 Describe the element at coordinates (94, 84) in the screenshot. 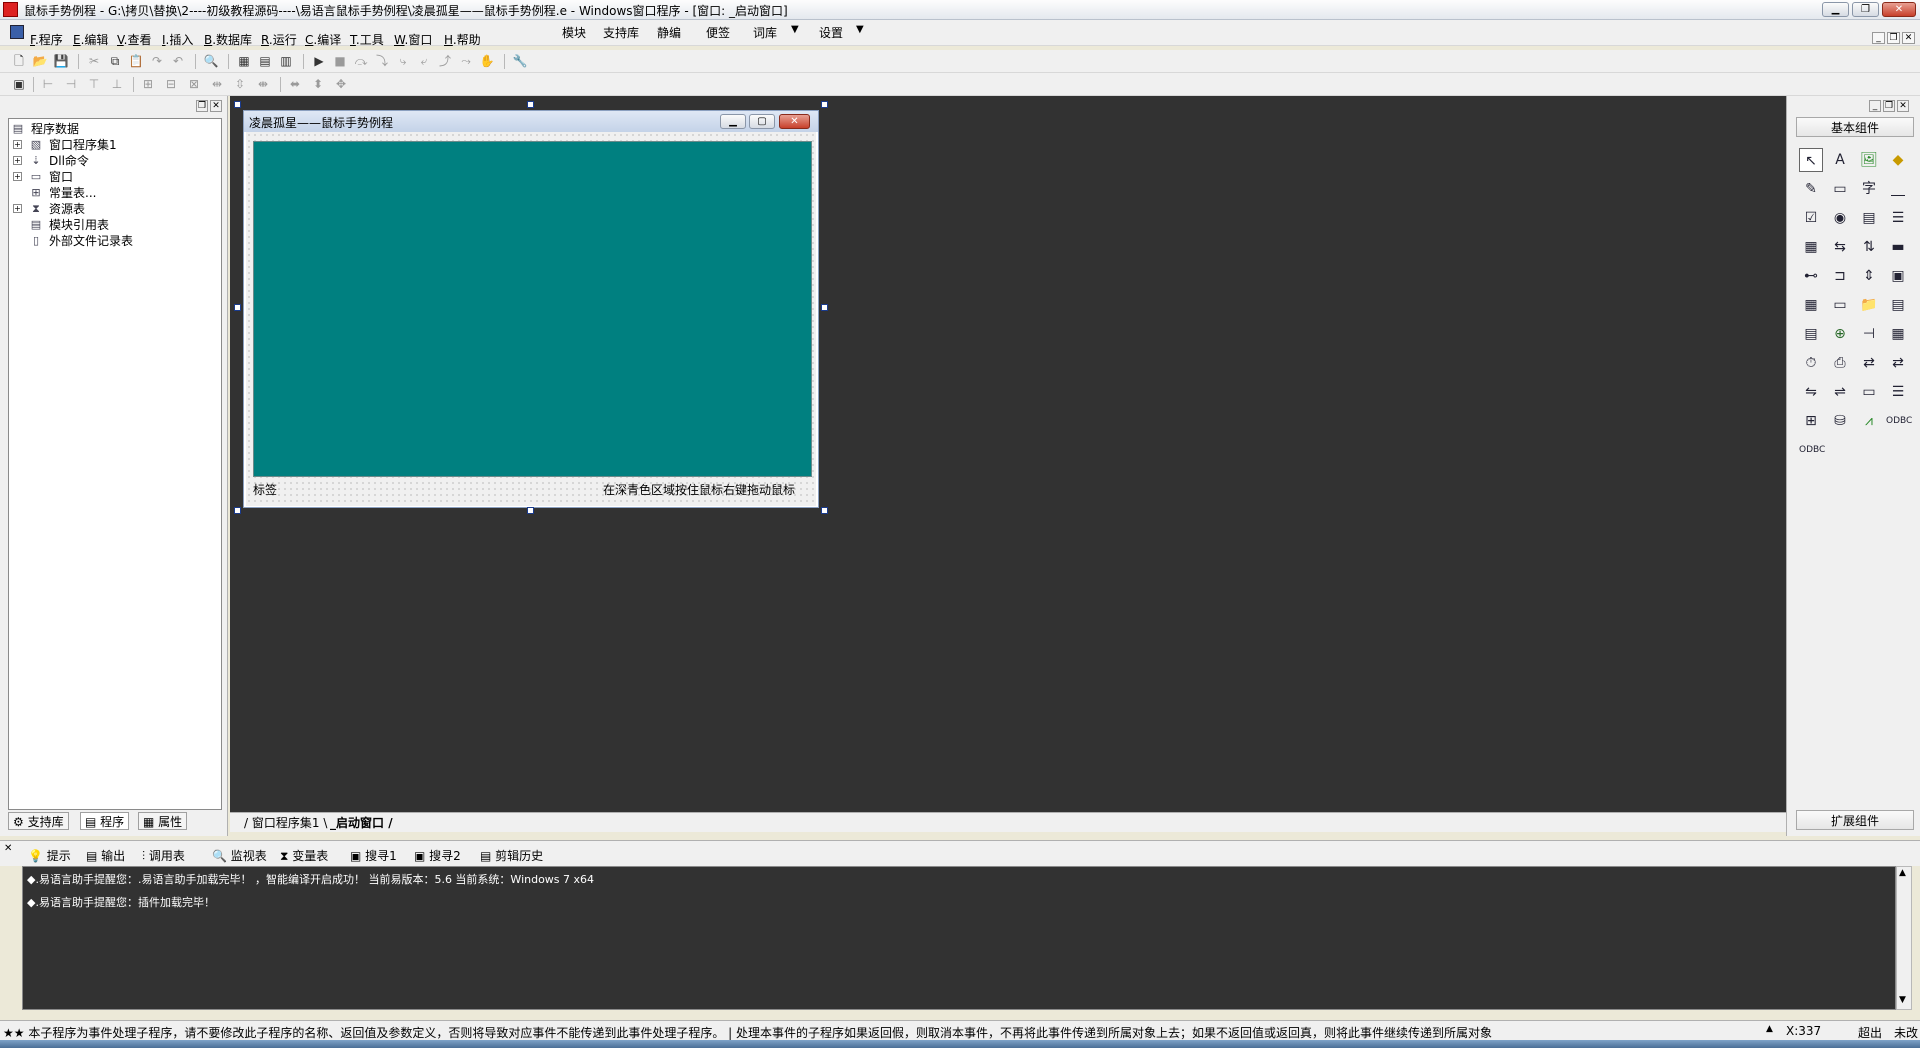

I see `align-top-icon: ⊤` at that location.